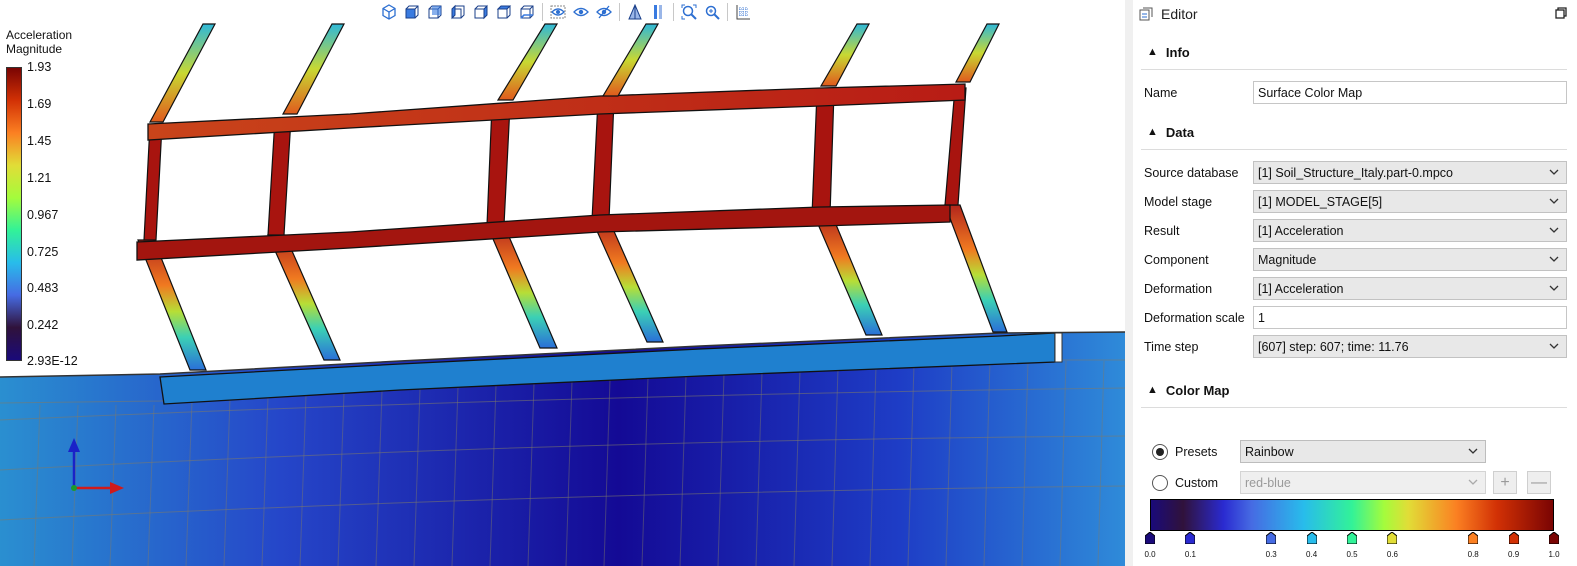 Image resolution: width=1577 pixels, height=566 pixels. What do you see at coordinates (1162, 230) in the screenshot?
I see `result-label: Result` at bounding box center [1162, 230].